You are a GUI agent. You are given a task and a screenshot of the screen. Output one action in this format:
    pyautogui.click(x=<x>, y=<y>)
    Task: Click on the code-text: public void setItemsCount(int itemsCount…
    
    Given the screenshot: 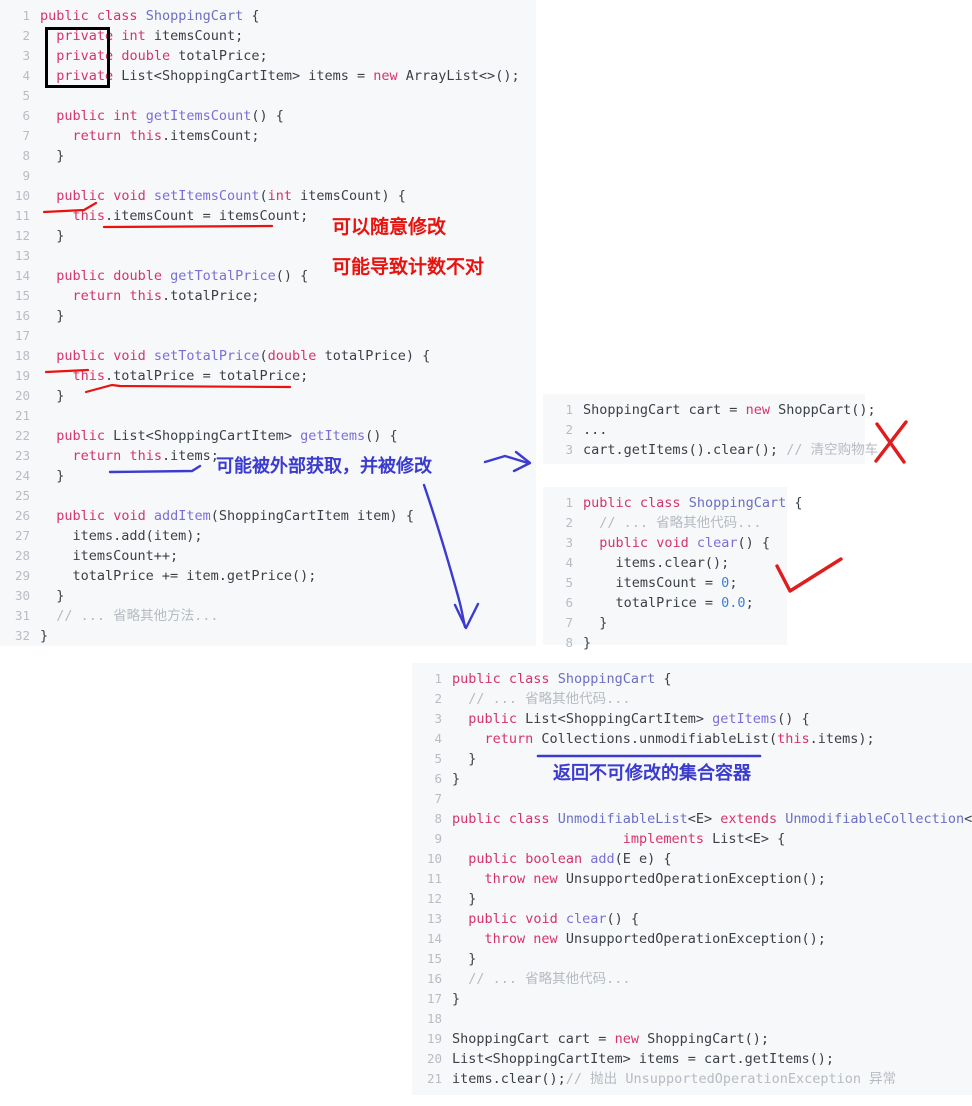 What is the action you would take?
    pyautogui.click(x=231, y=196)
    